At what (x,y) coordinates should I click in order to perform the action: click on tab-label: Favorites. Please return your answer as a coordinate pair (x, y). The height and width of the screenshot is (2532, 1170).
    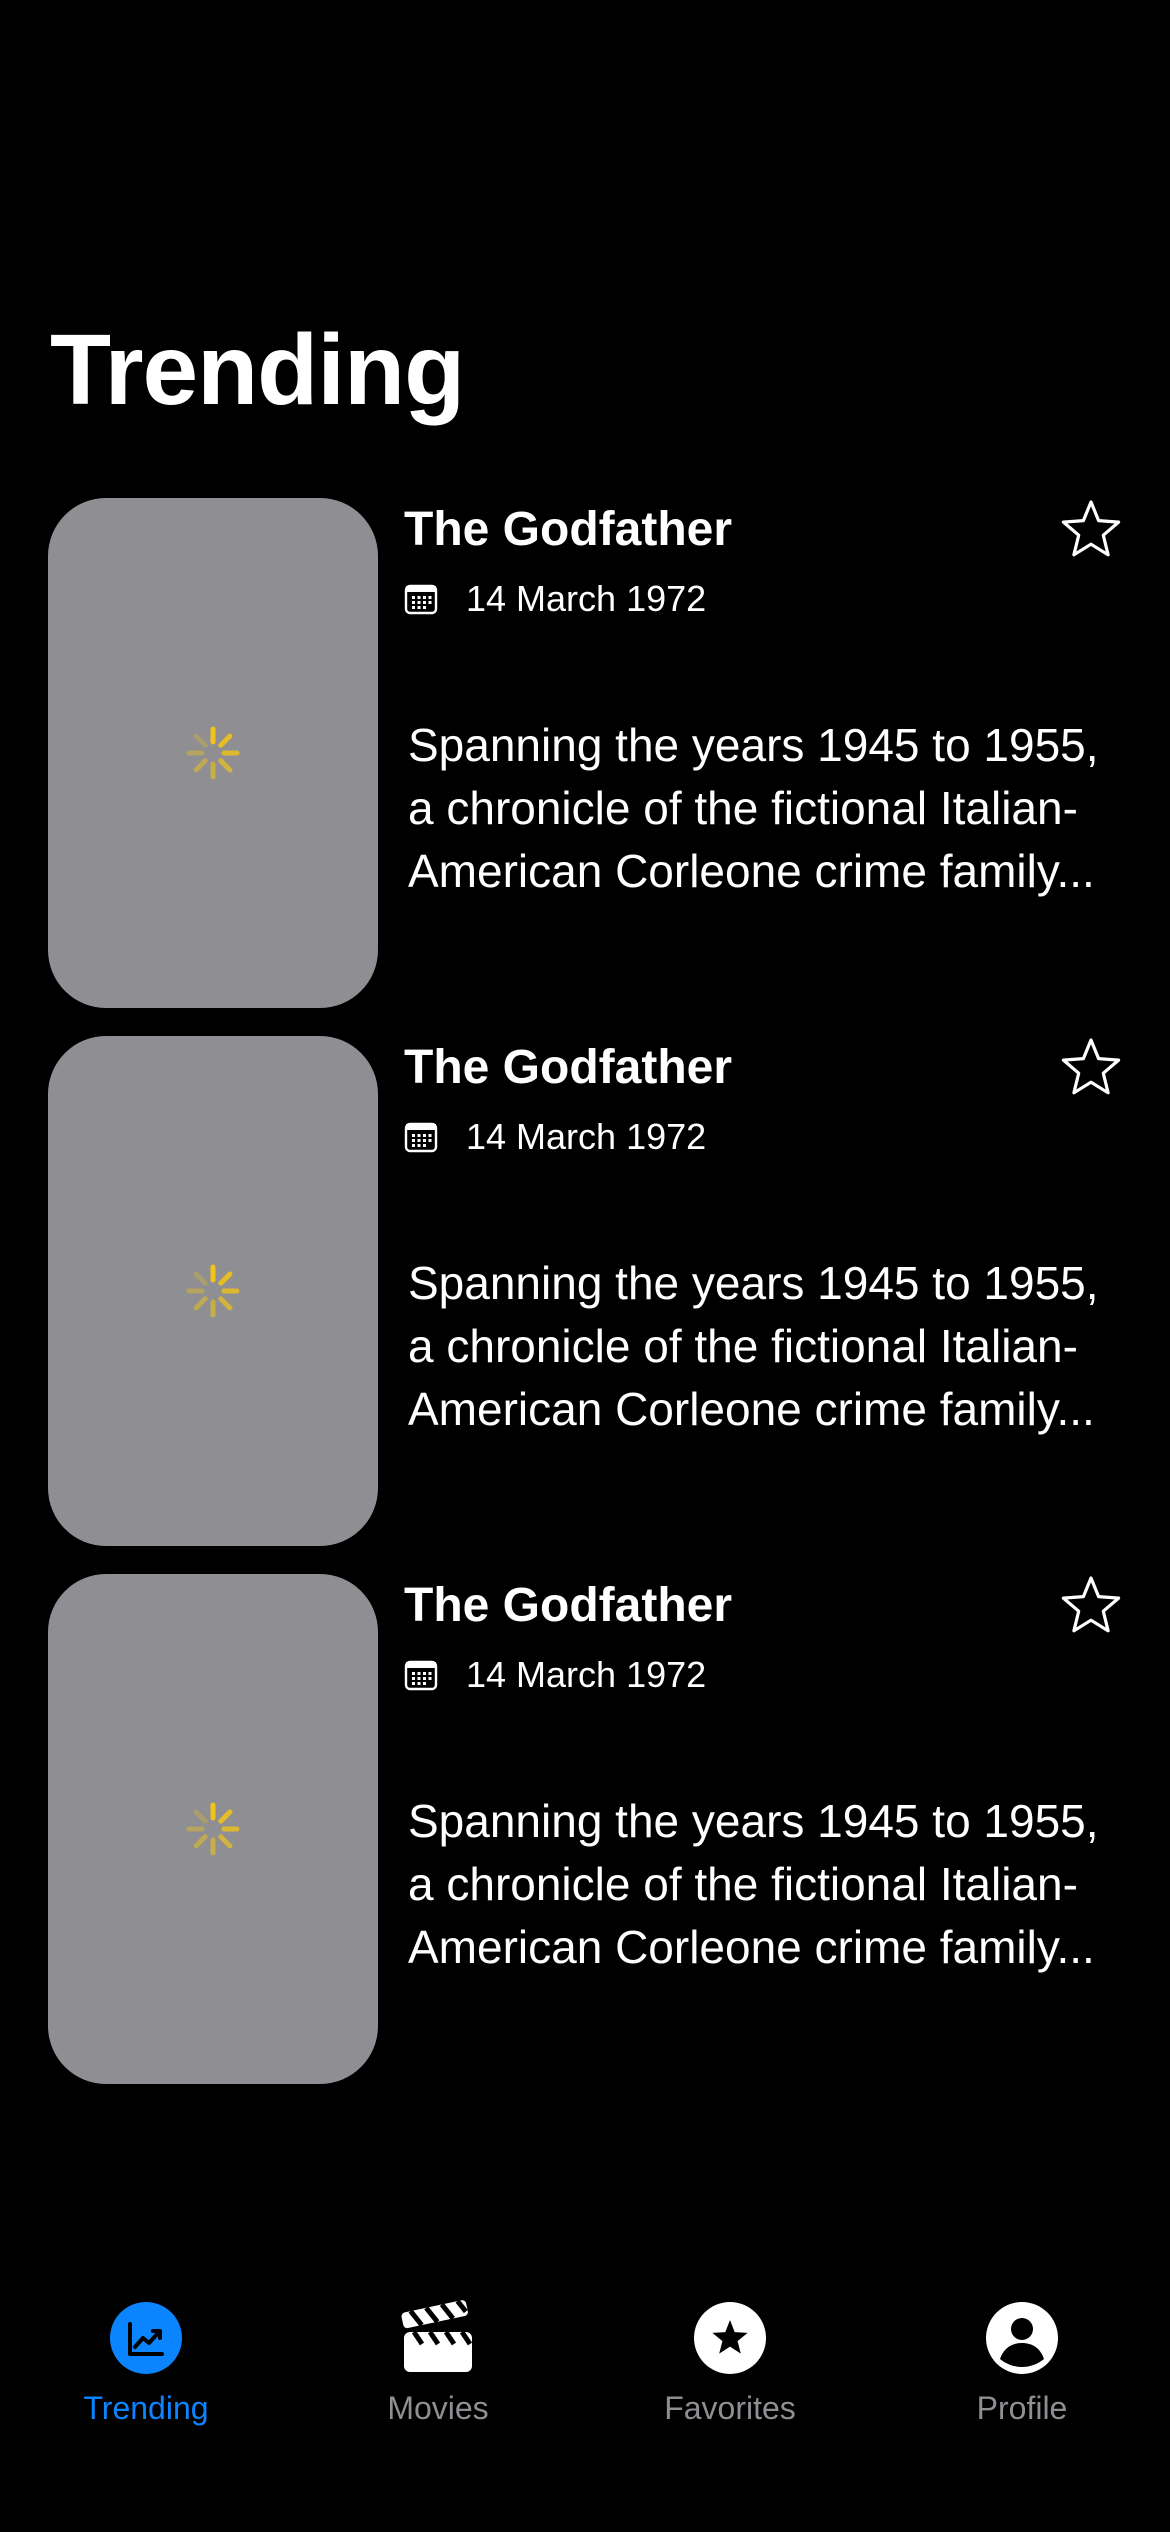
    Looking at the image, I should click on (730, 2408).